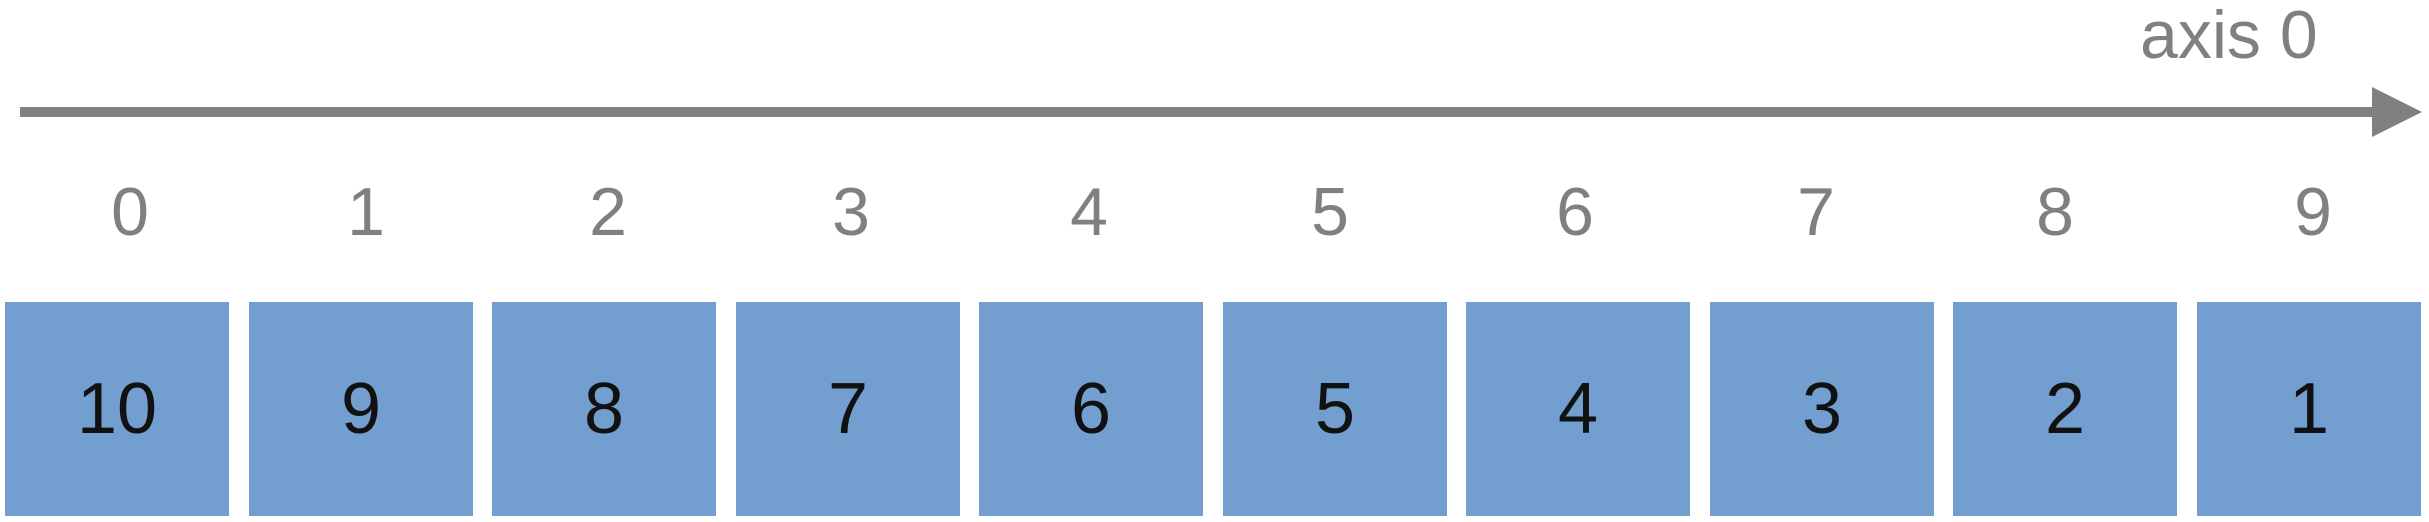  What do you see at coordinates (130, 212) in the screenshot?
I see `index-label: 0` at bounding box center [130, 212].